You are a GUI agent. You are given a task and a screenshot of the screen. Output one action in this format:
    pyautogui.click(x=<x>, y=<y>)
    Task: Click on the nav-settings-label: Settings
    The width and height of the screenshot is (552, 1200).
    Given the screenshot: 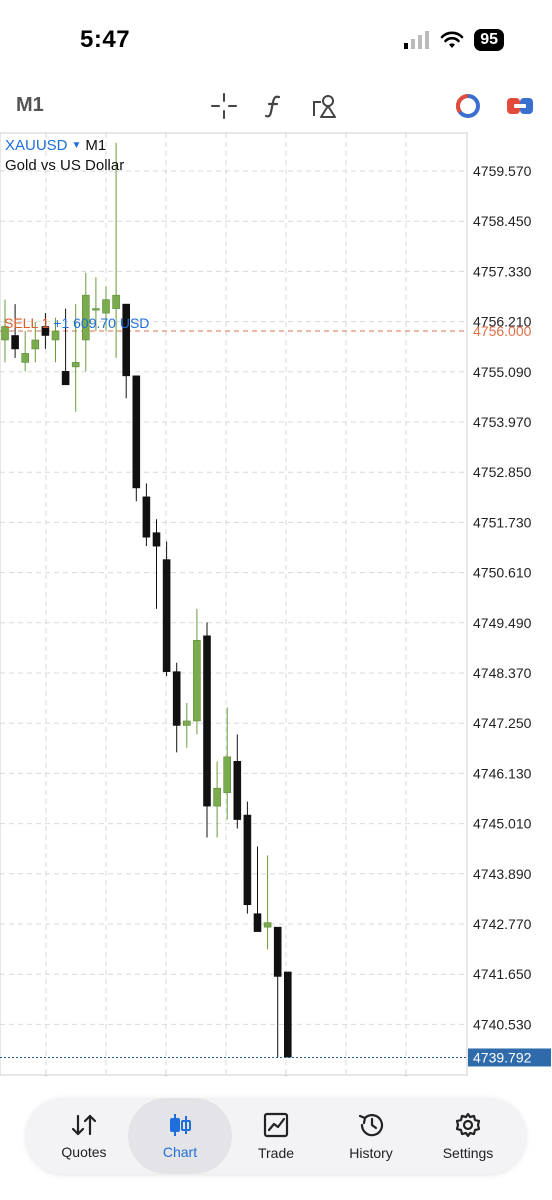 What is the action you would take?
    pyautogui.click(x=468, y=1153)
    